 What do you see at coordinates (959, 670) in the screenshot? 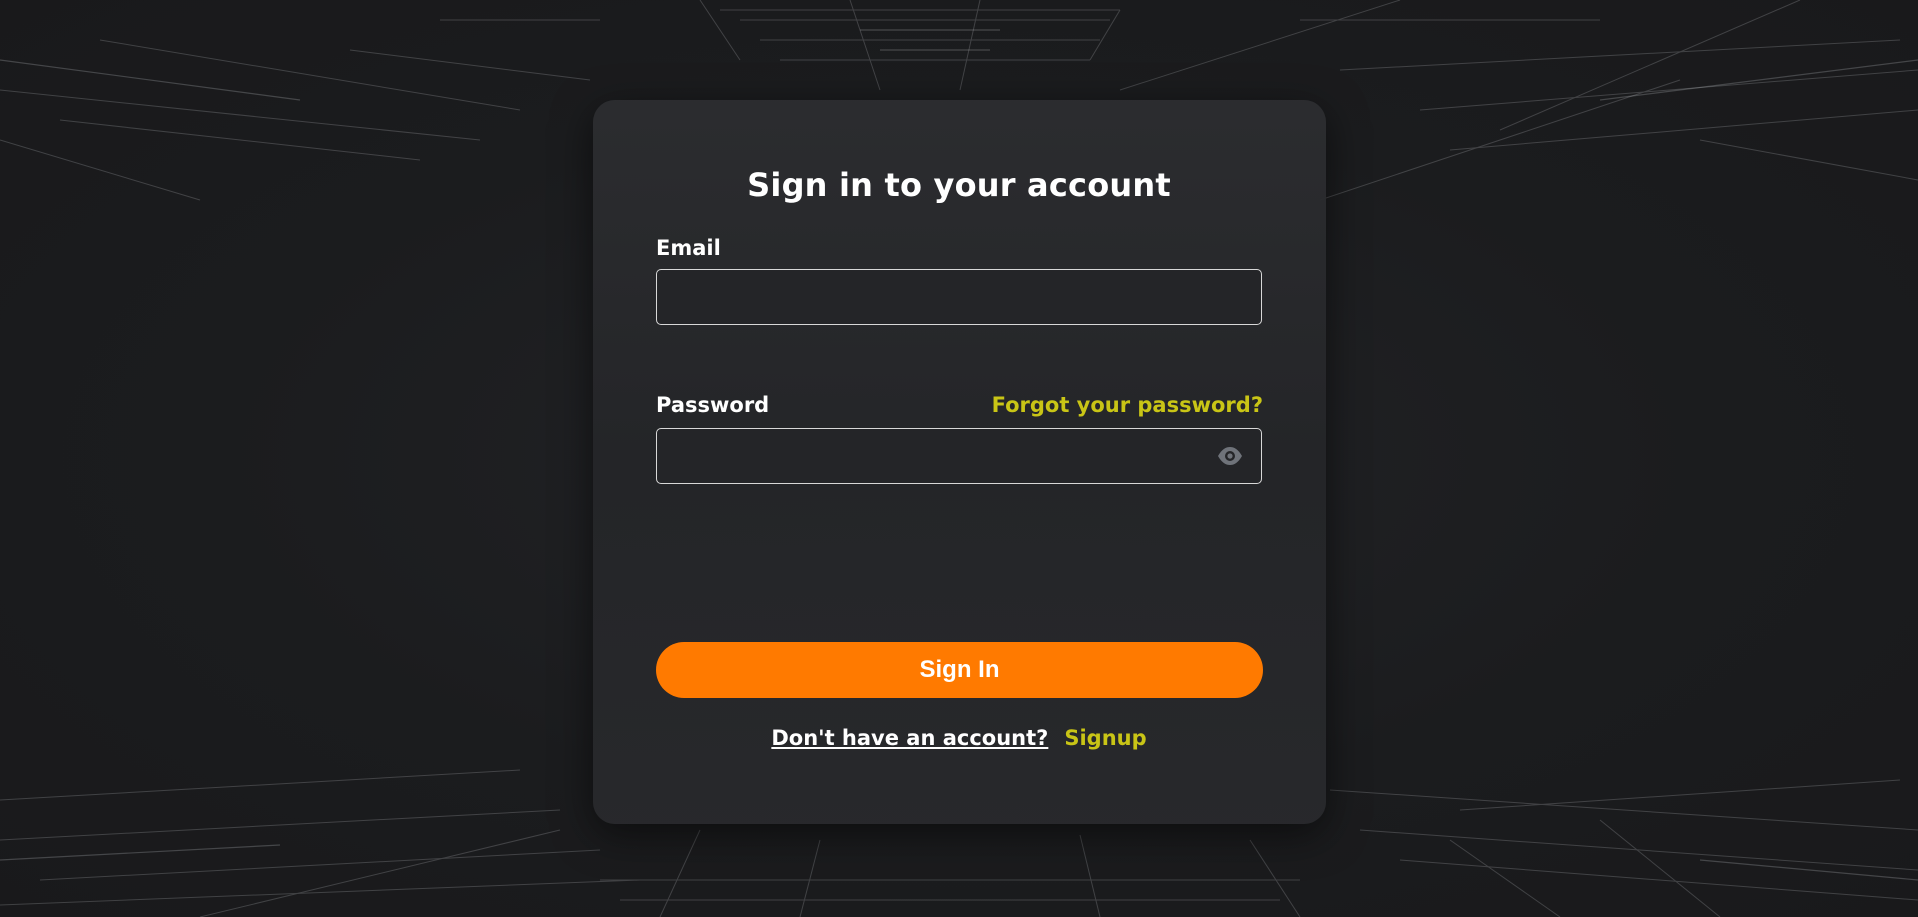
I see `sign-in-button: Sign In` at bounding box center [959, 670].